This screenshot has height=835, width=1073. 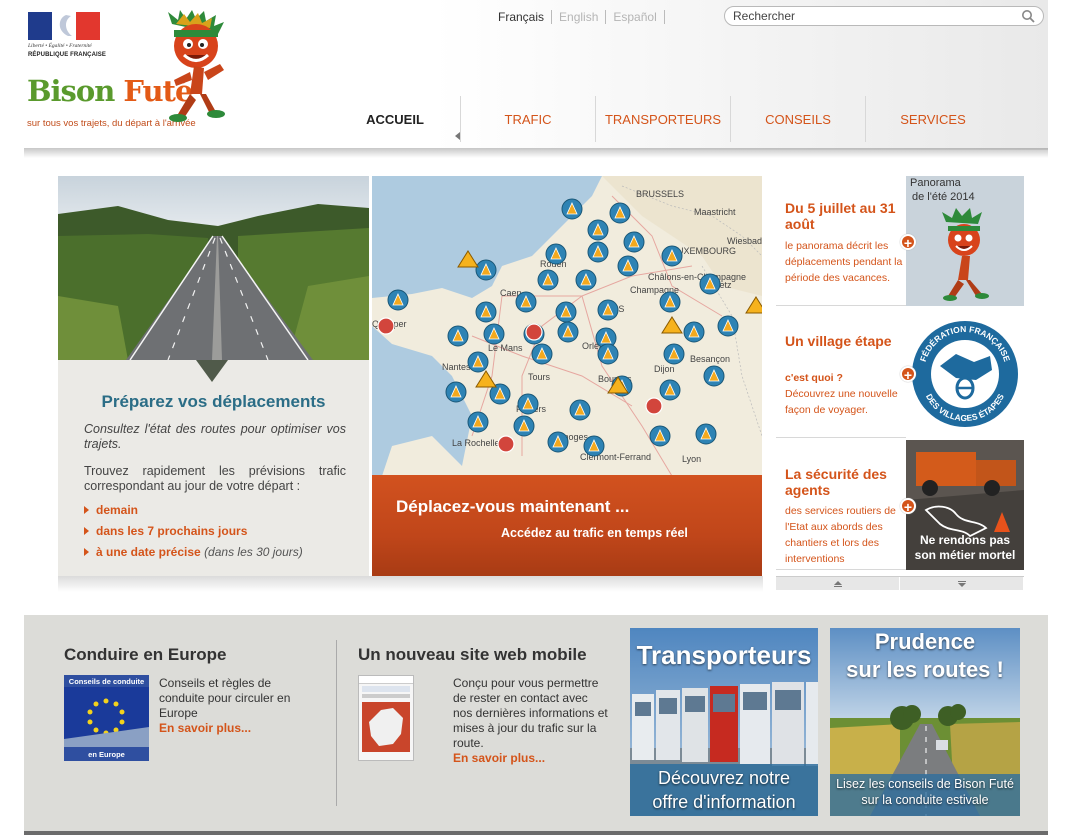 I want to click on bison-fute-mascot-icon, so click(x=196, y=66).